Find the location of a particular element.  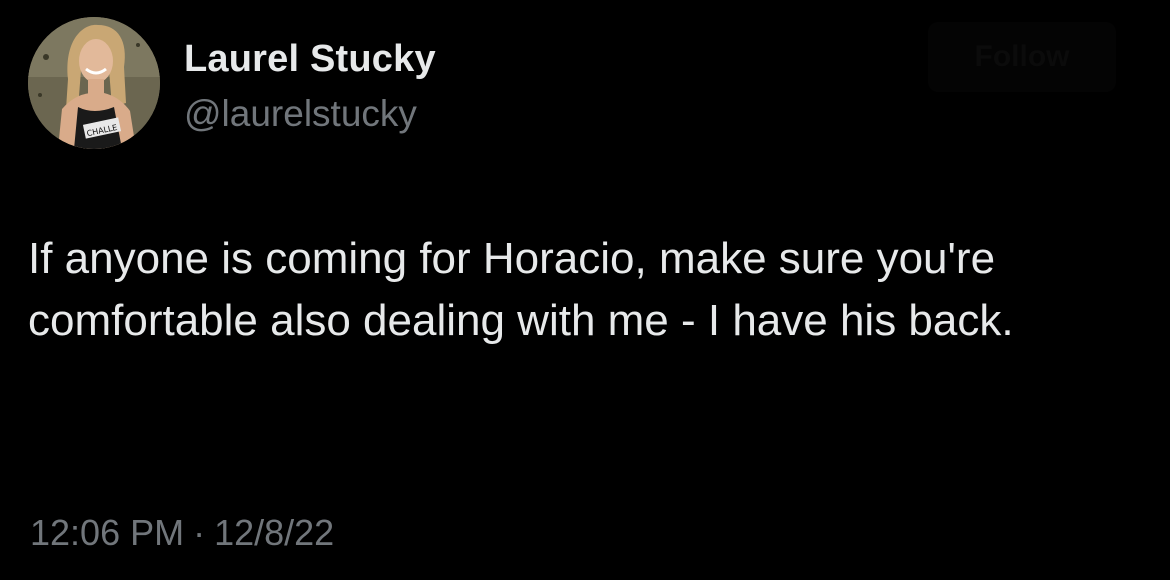

tweet-time: 12:06 PM is located at coordinates (107, 532).